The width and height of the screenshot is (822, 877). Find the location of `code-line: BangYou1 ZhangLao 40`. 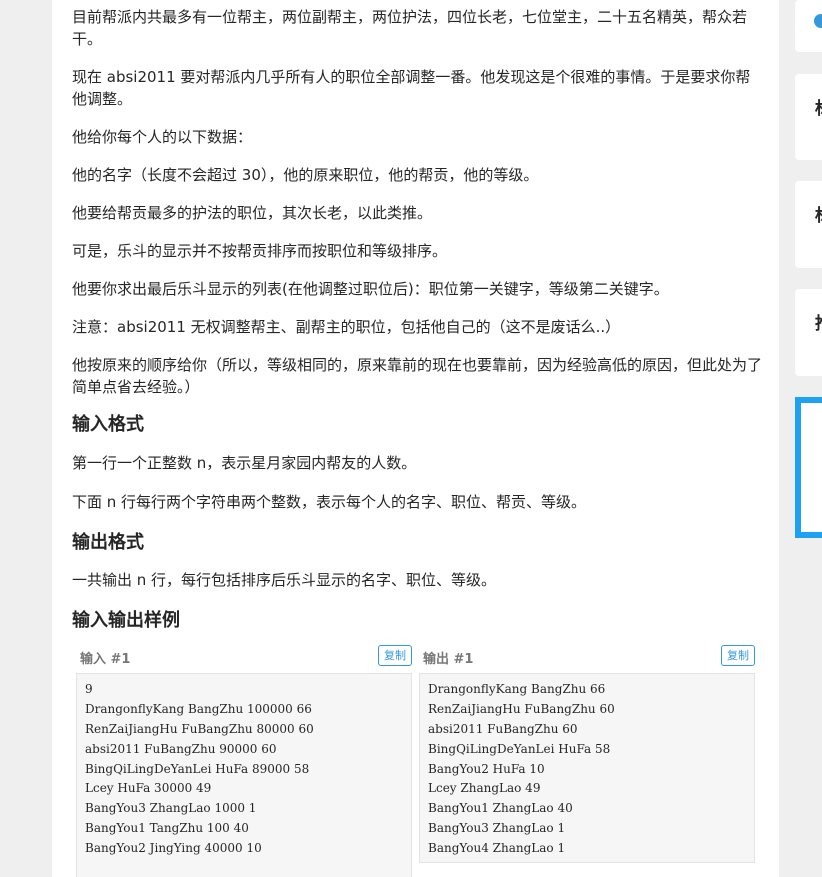

code-line: BangYou1 ZhangLao 40 is located at coordinates (500, 808).